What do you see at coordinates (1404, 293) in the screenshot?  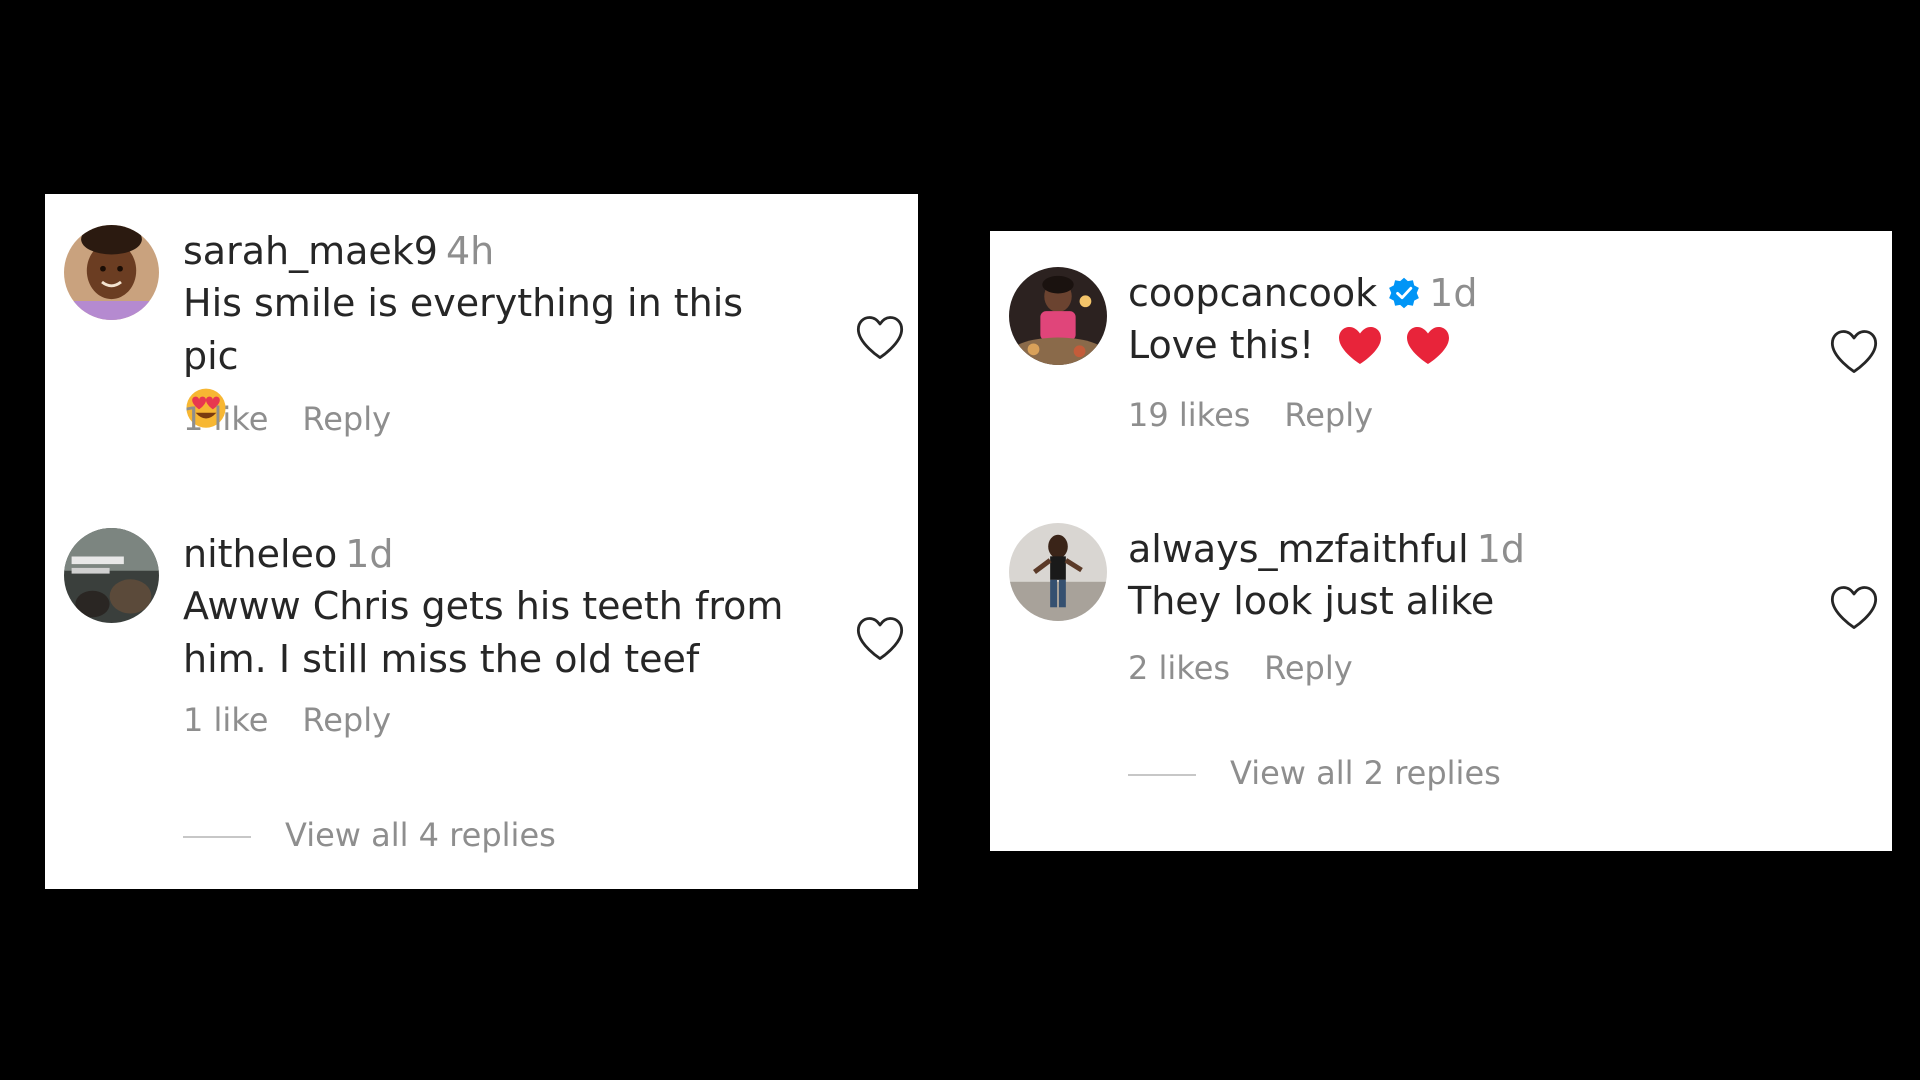 I see `verified-badge-icon` at bounding box center [1404, 293].